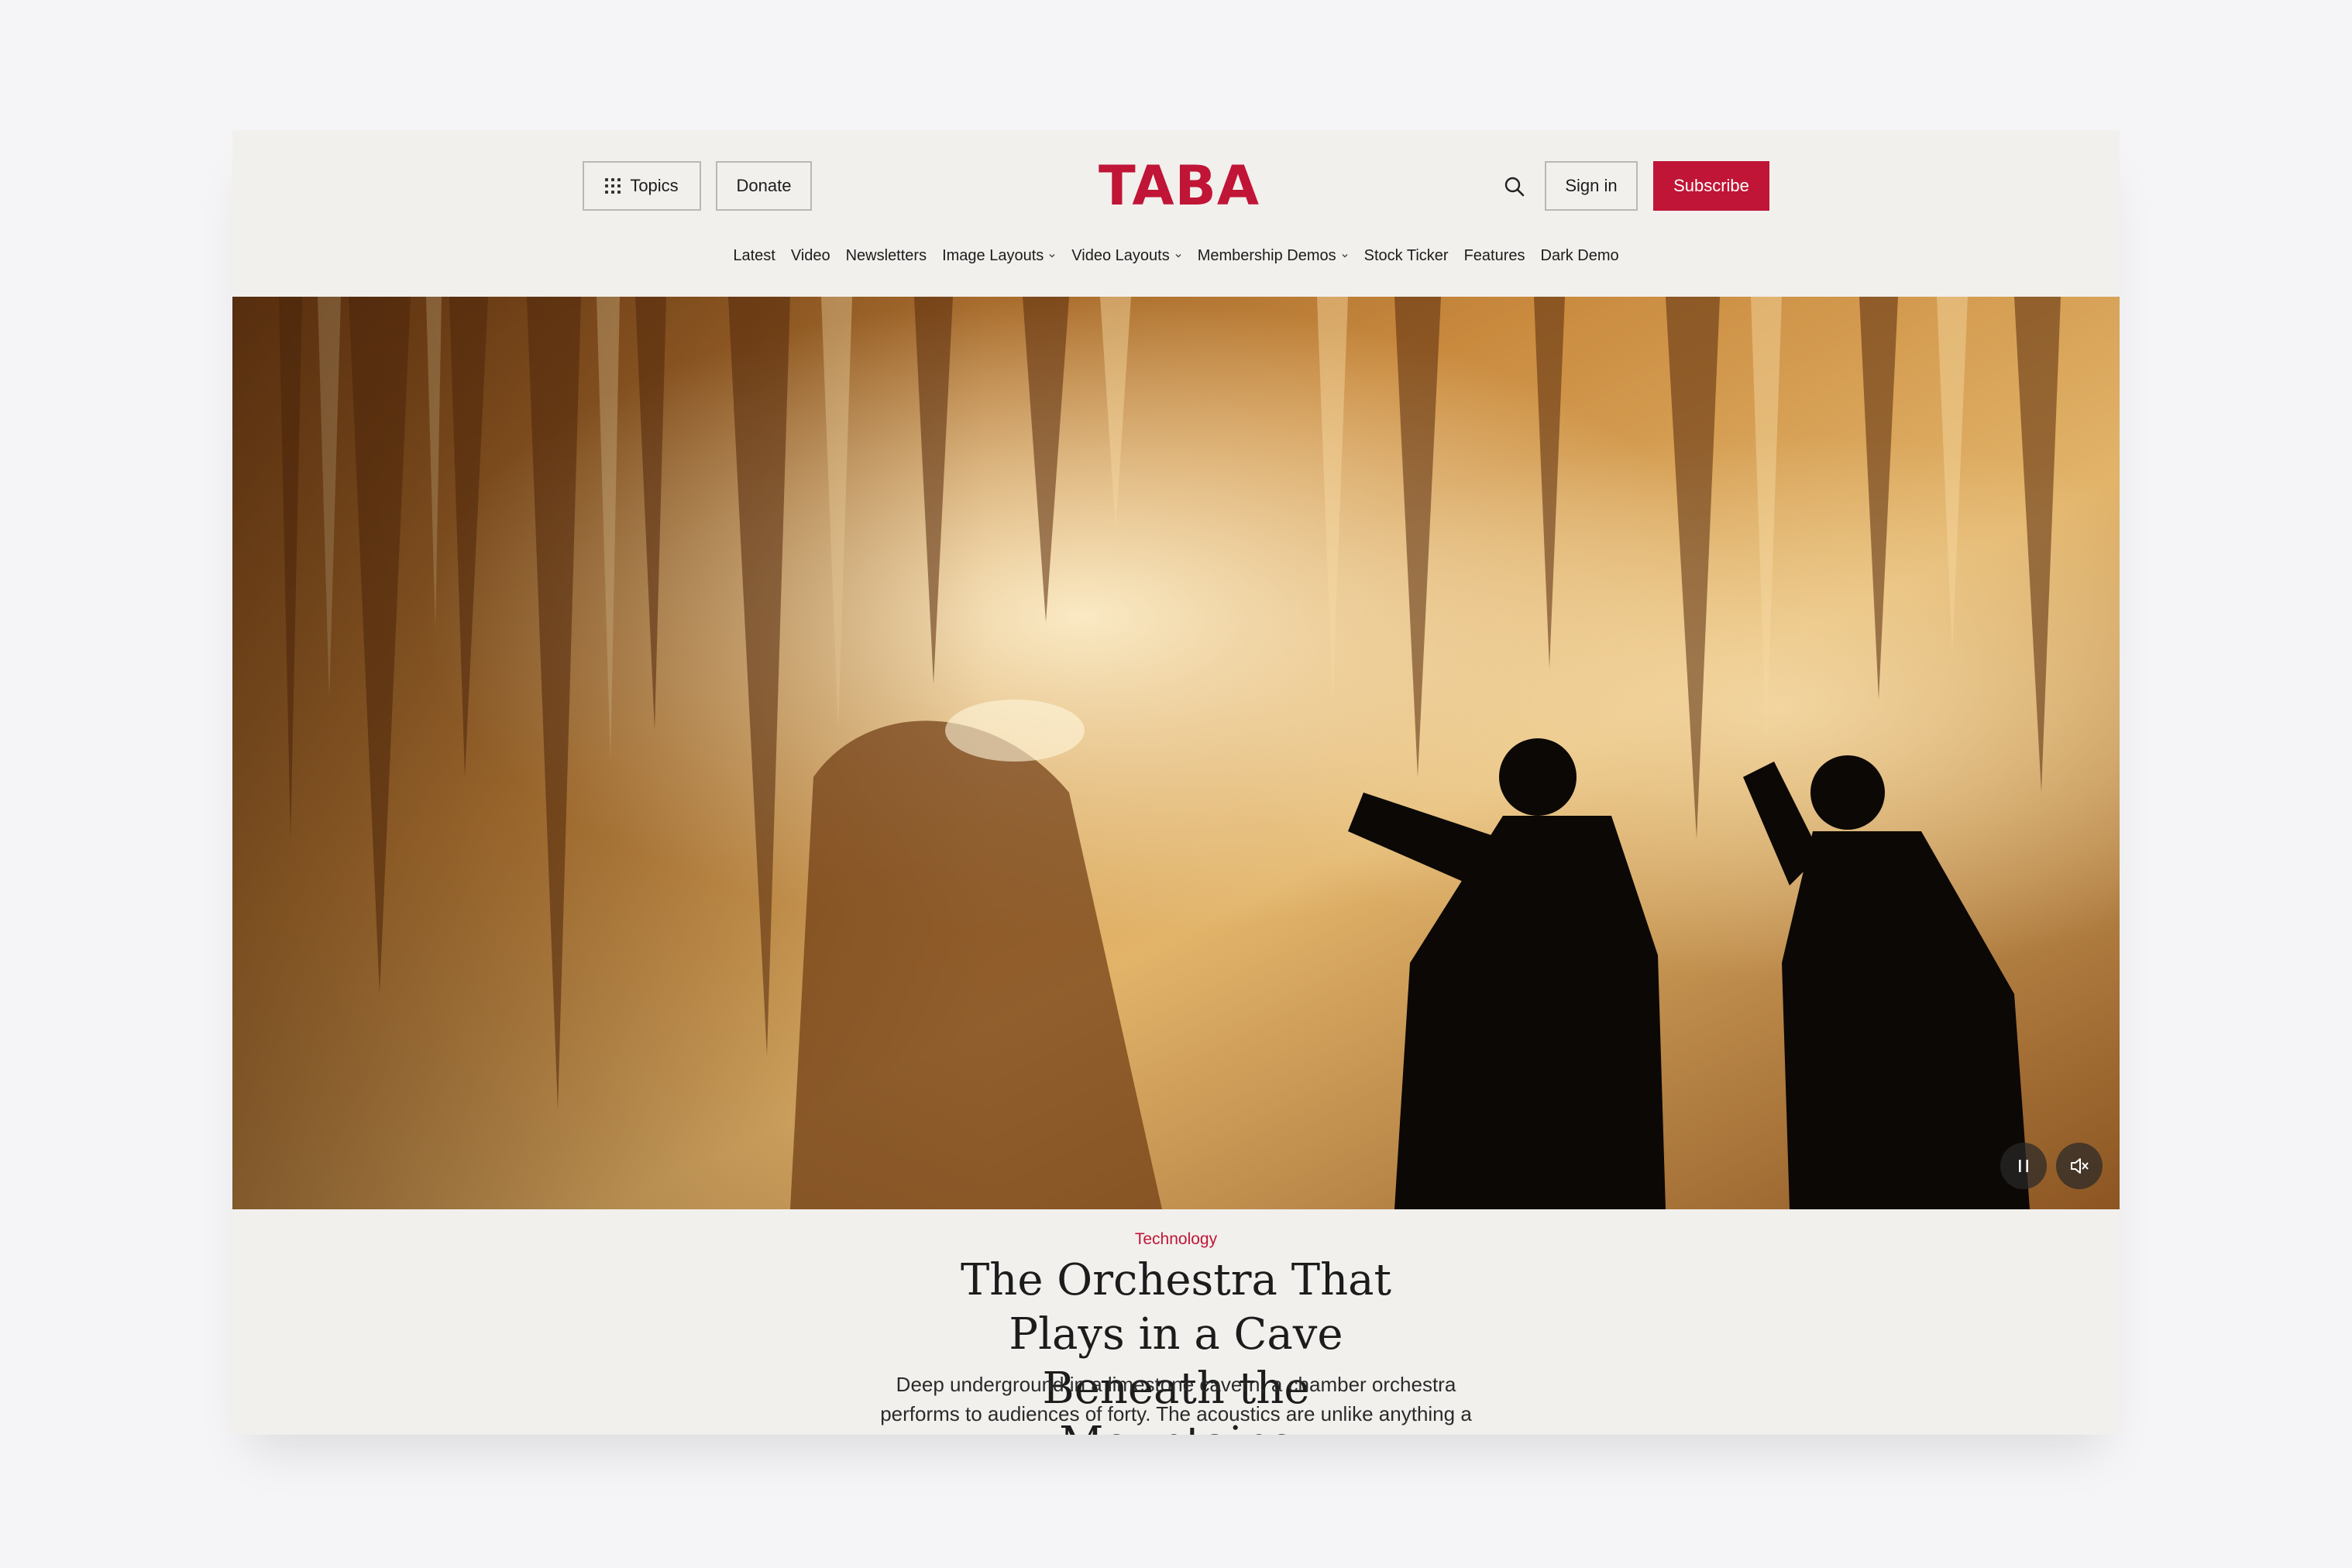 The width and height of the screenshot is (2352, 1568). I want to click on donate-label: Donate, so click(764, 185).